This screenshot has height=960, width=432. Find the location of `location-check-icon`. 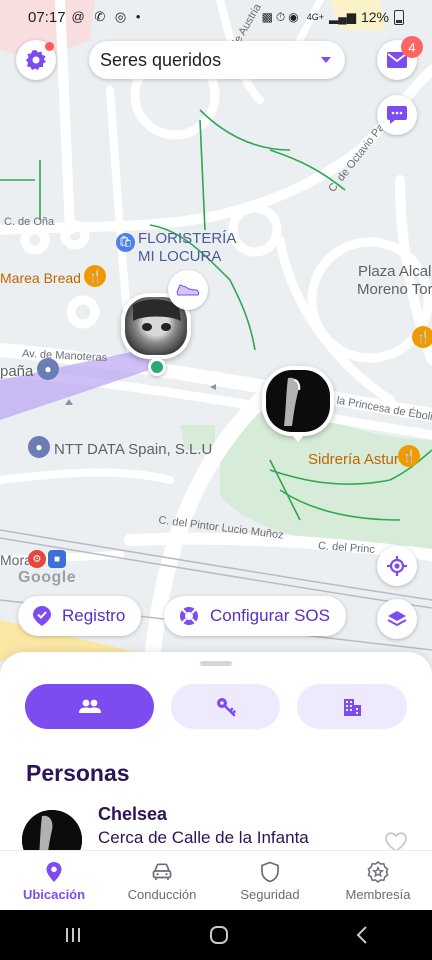

location-check-icon is located at coordinates (42, 616).